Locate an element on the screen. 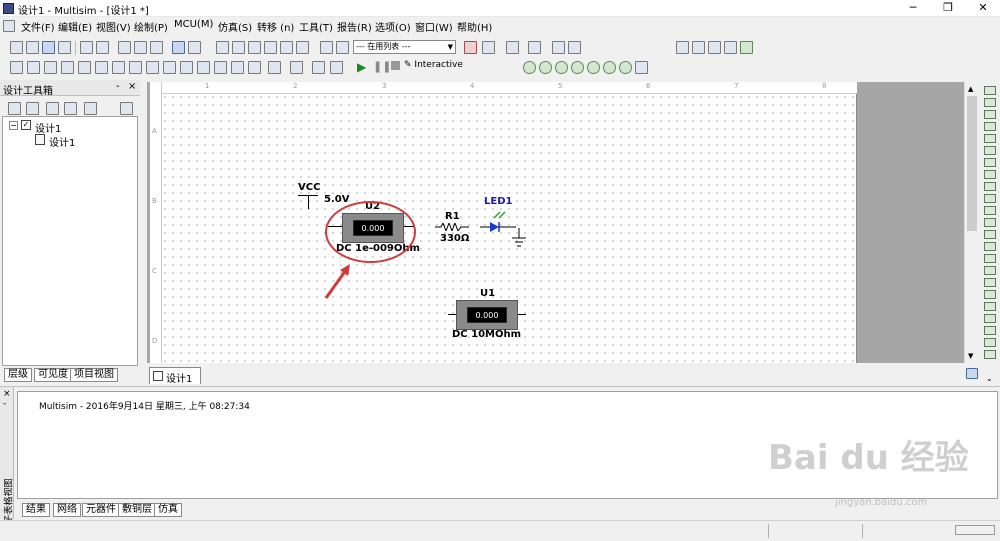 Image resolution: width=1000 pixels, height=541 pixels. forward-annotate-icon is located at coordinates (512, 47).